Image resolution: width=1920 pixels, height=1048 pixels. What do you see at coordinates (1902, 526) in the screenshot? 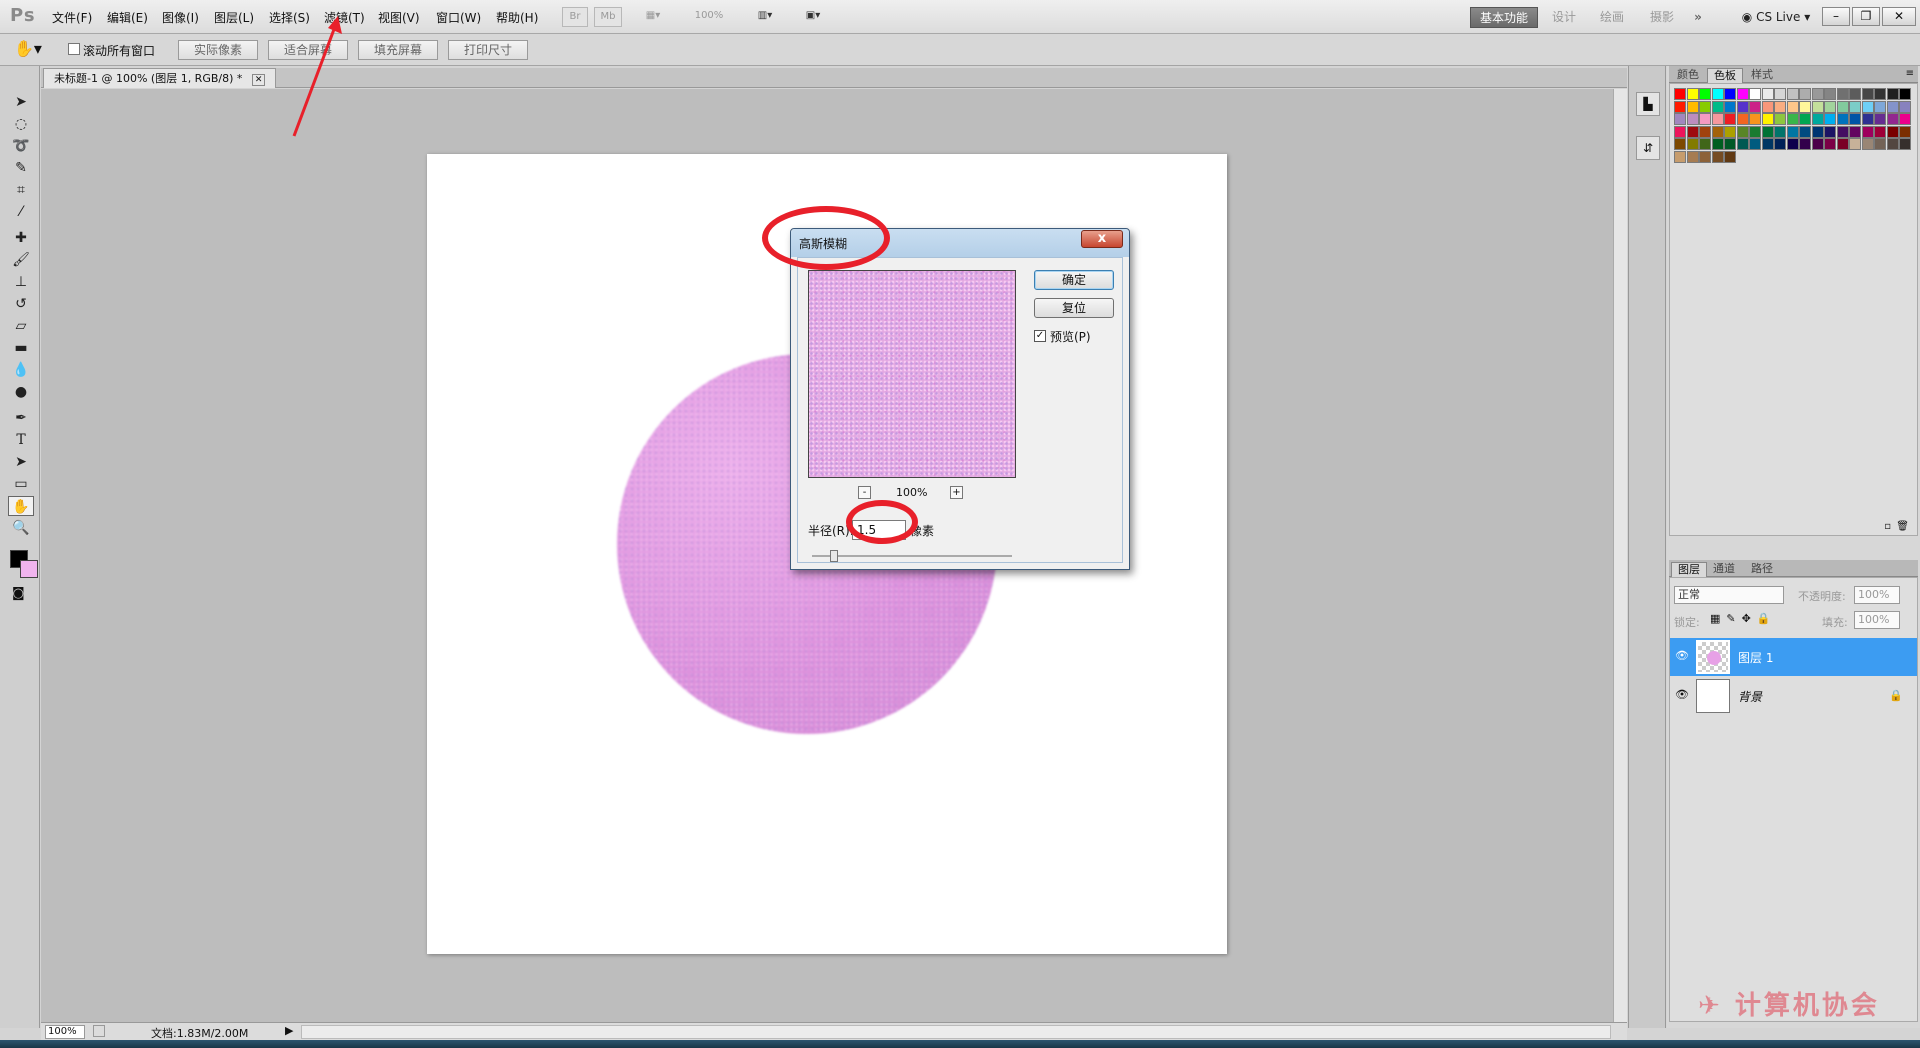
I see `delete-swatch-icon: 🗑` at bounding box center [1902, 526].